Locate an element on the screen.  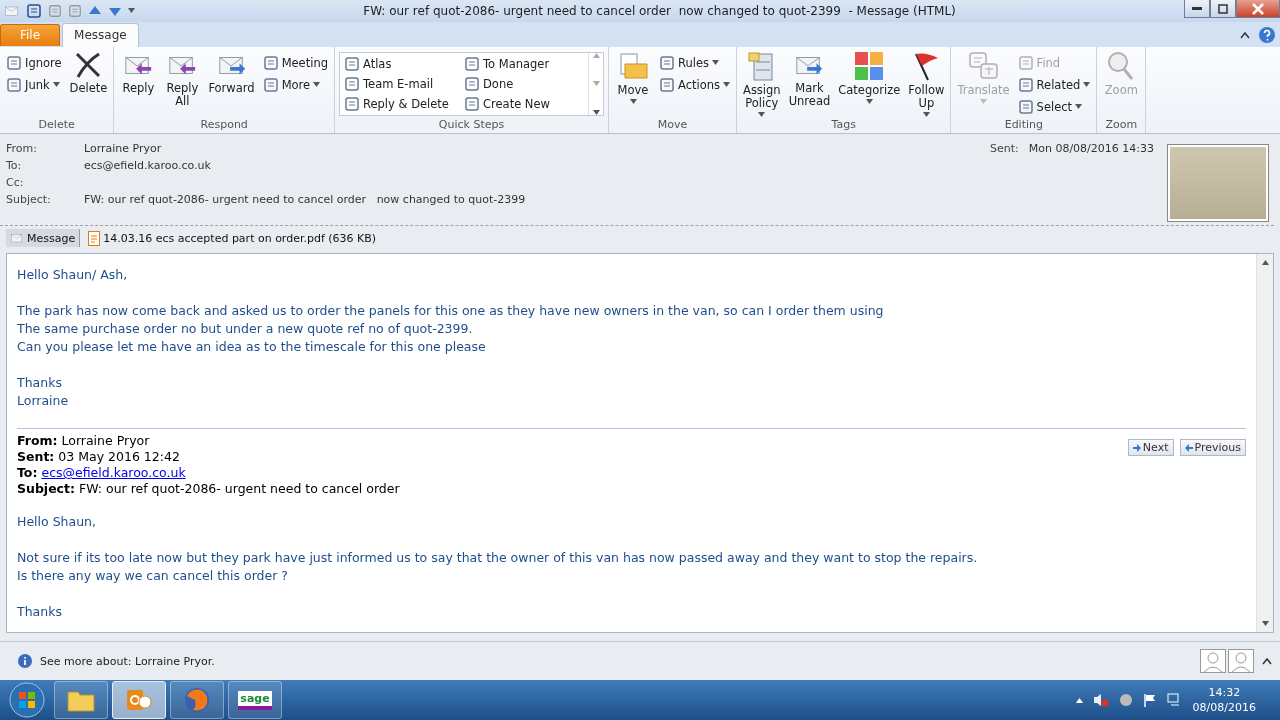
group-label: Quick Steps is located at coordinates (471, 125).